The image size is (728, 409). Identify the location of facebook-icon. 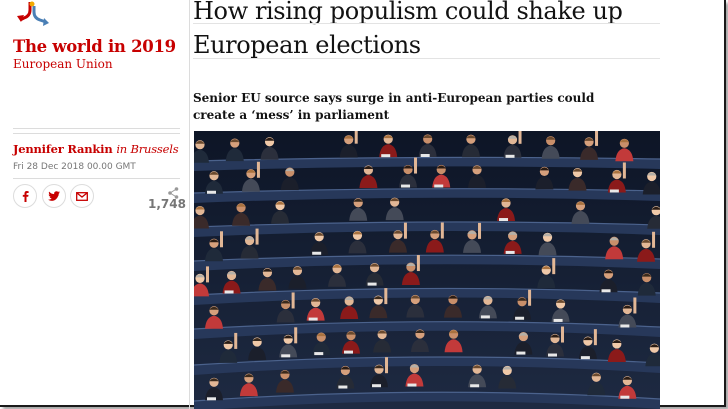
(25, 196).